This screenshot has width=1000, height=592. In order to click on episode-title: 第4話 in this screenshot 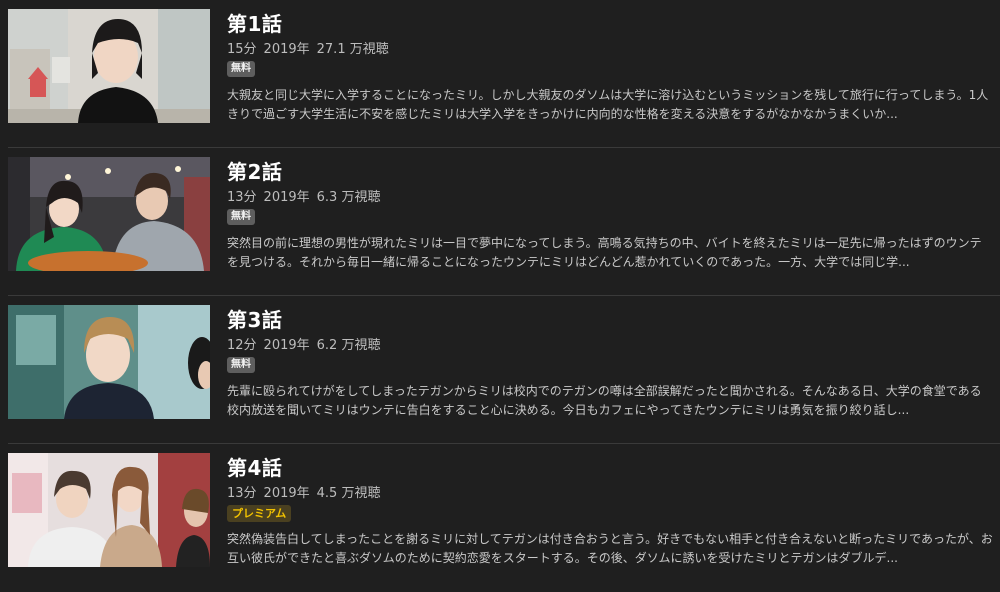, I will do `click(254, 466)`.